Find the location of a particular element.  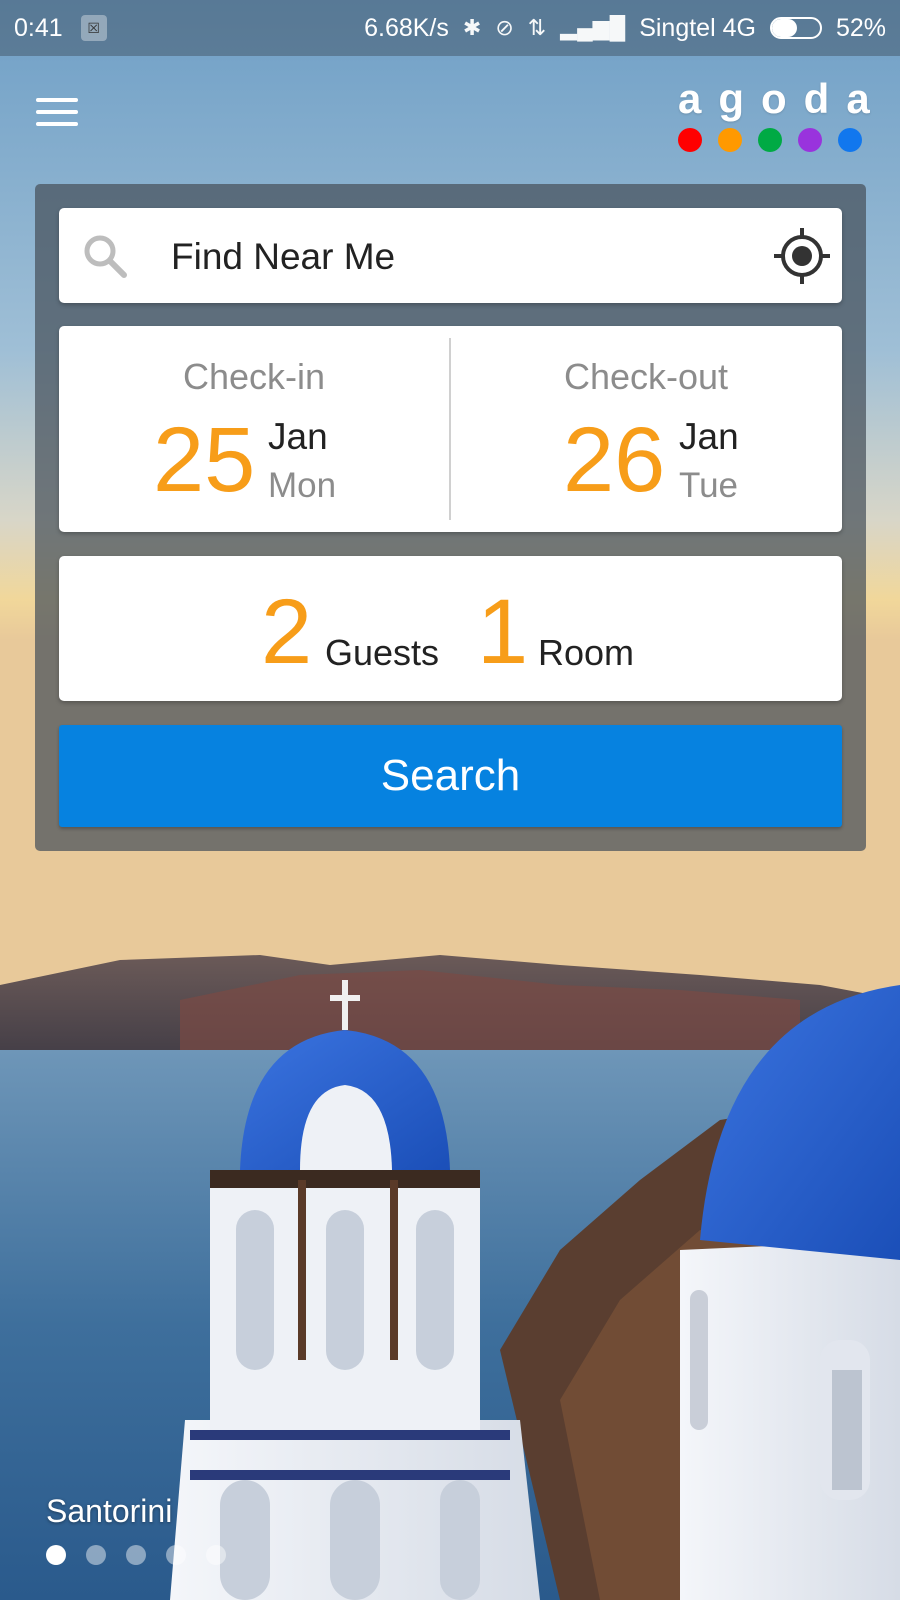

carousel-pager is located at coordinates (136, 1555).